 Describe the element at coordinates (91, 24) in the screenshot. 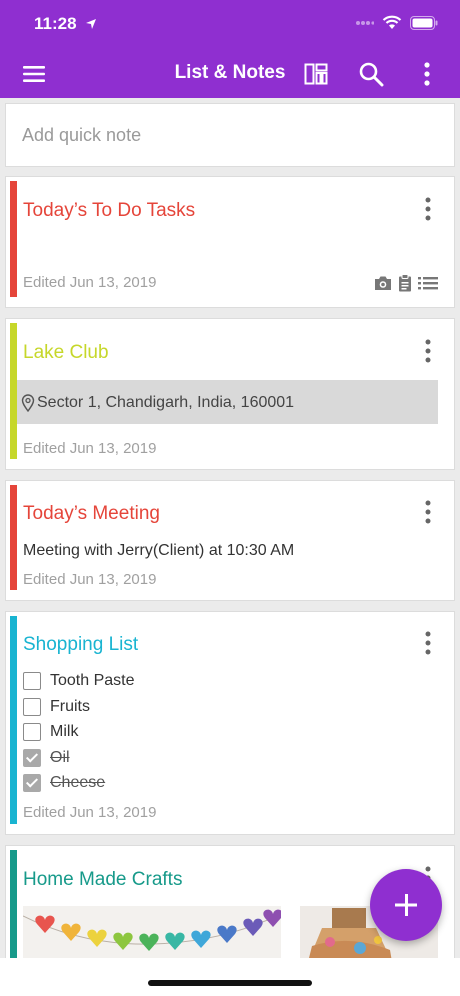

I see `location-arrow-icon` at that location.